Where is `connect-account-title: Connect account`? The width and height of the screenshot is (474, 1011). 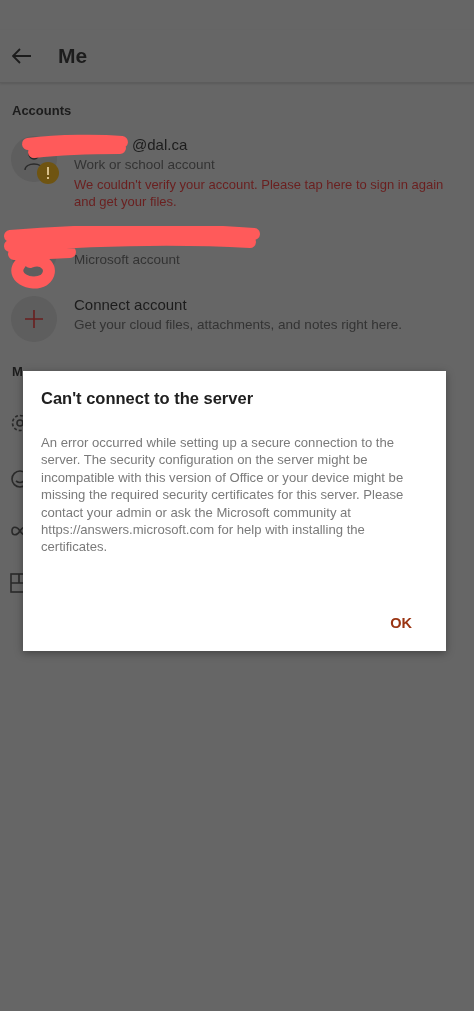
connect-account-title: Connect account is located at coordinates (238, 304).